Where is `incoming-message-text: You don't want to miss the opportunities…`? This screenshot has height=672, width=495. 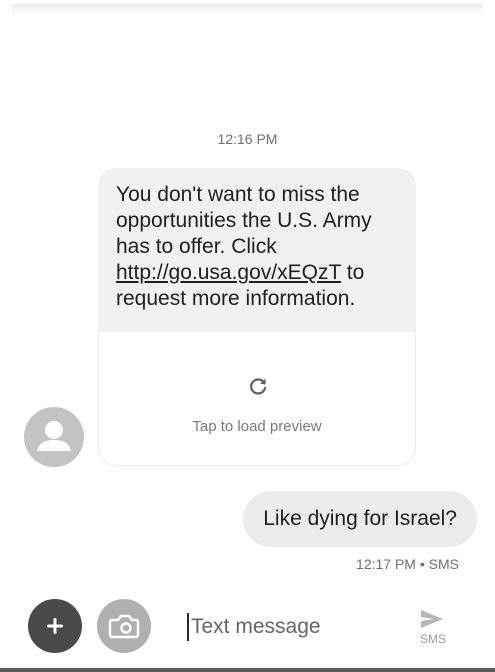 incoming-message-text: You don't want to miss the opportunities… is located at coordinates (257, 240).